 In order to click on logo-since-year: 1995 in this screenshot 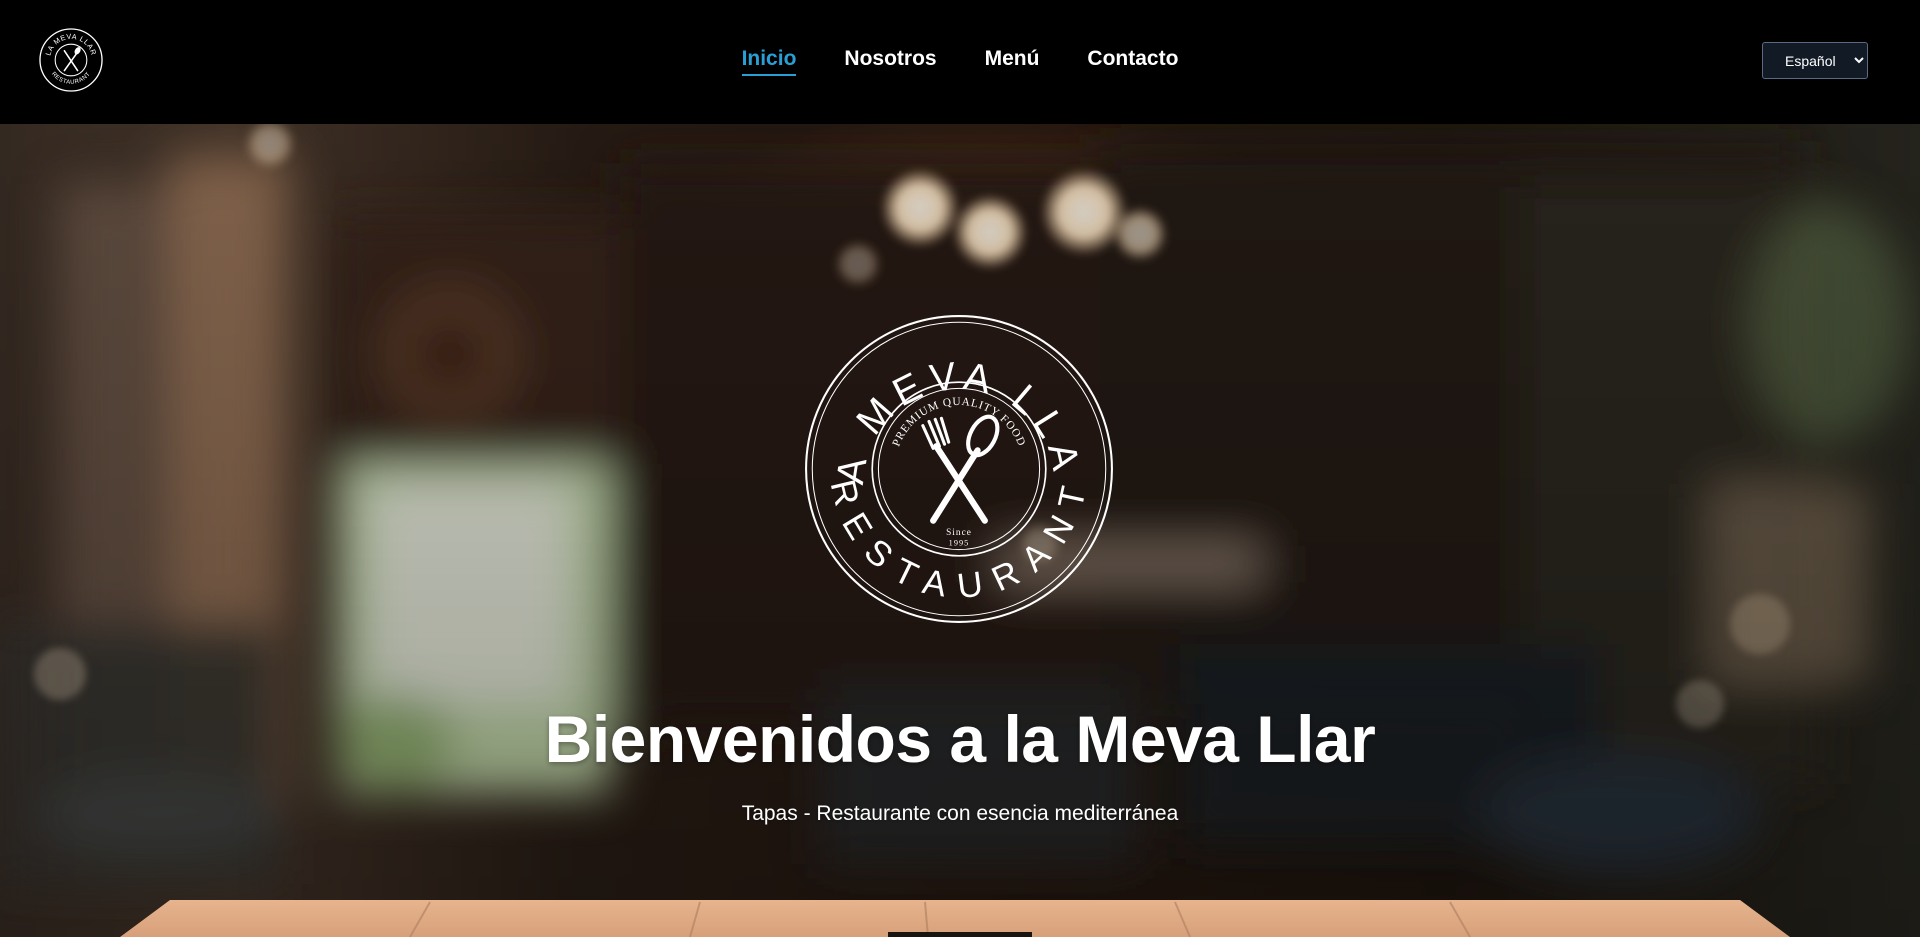, I will do `click(959, 542)`.